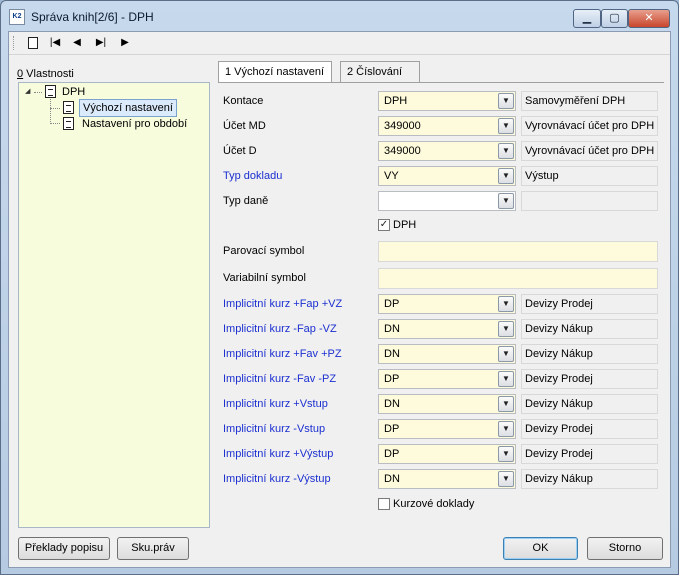 This screenshot has height=575, width=679. Describe the element at coordinates (275, 404) in the screenshot. I see `kurz-label: Implicitní kurz +Vstup` at that location.